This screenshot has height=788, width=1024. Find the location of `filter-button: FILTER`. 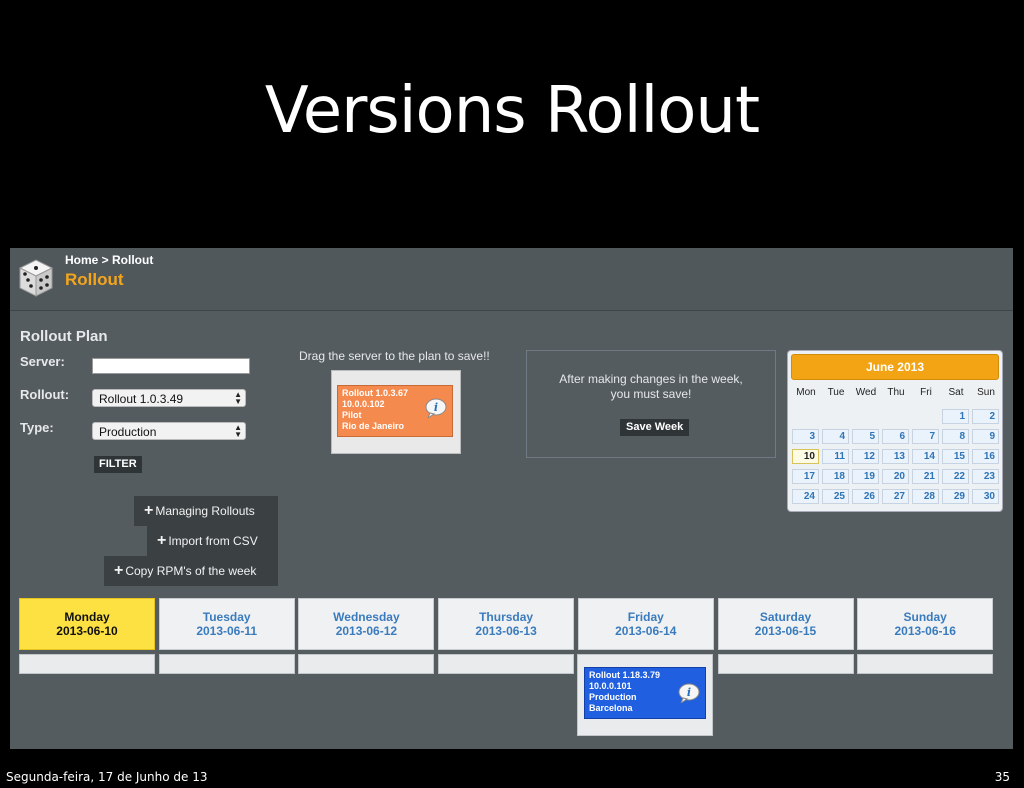

filter-button: FILTER is located at coordinates (118, 464).